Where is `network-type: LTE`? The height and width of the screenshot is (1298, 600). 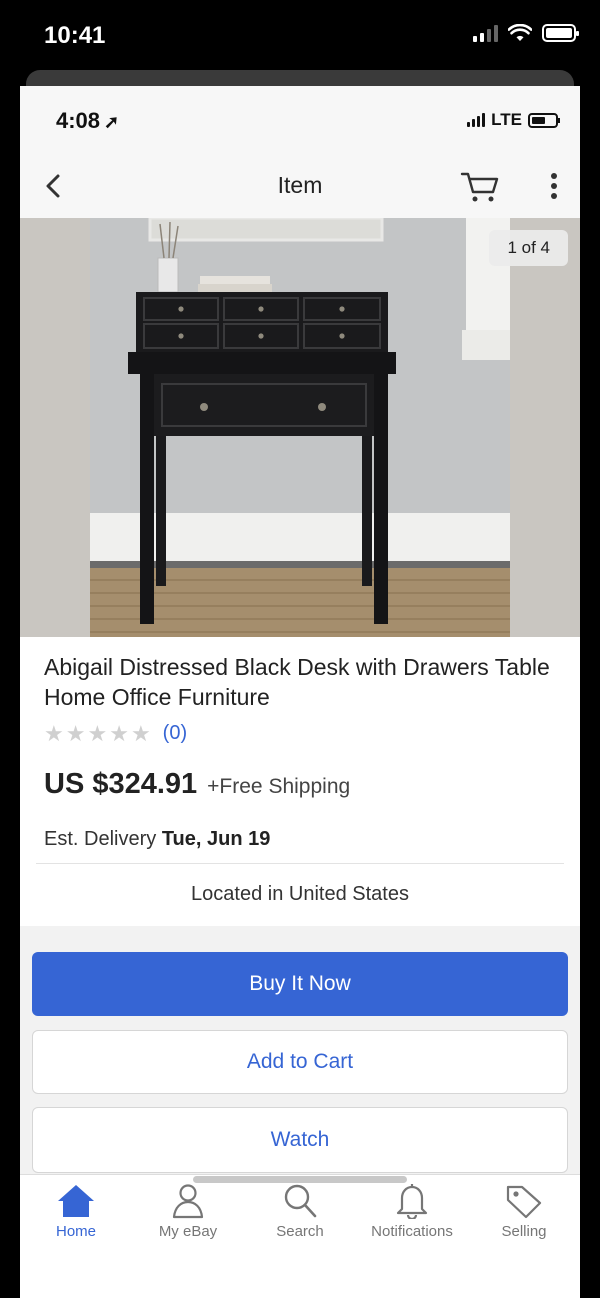 network-type: LTE is located at coordinates (506, 119).